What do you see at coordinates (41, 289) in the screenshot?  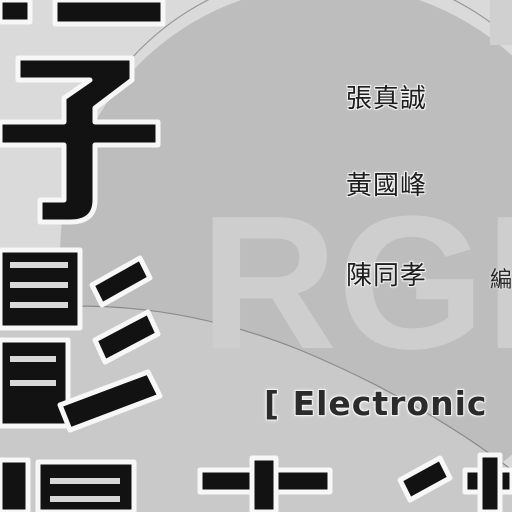 I see `glyph-ying-top` at bounding box center [41, 289].